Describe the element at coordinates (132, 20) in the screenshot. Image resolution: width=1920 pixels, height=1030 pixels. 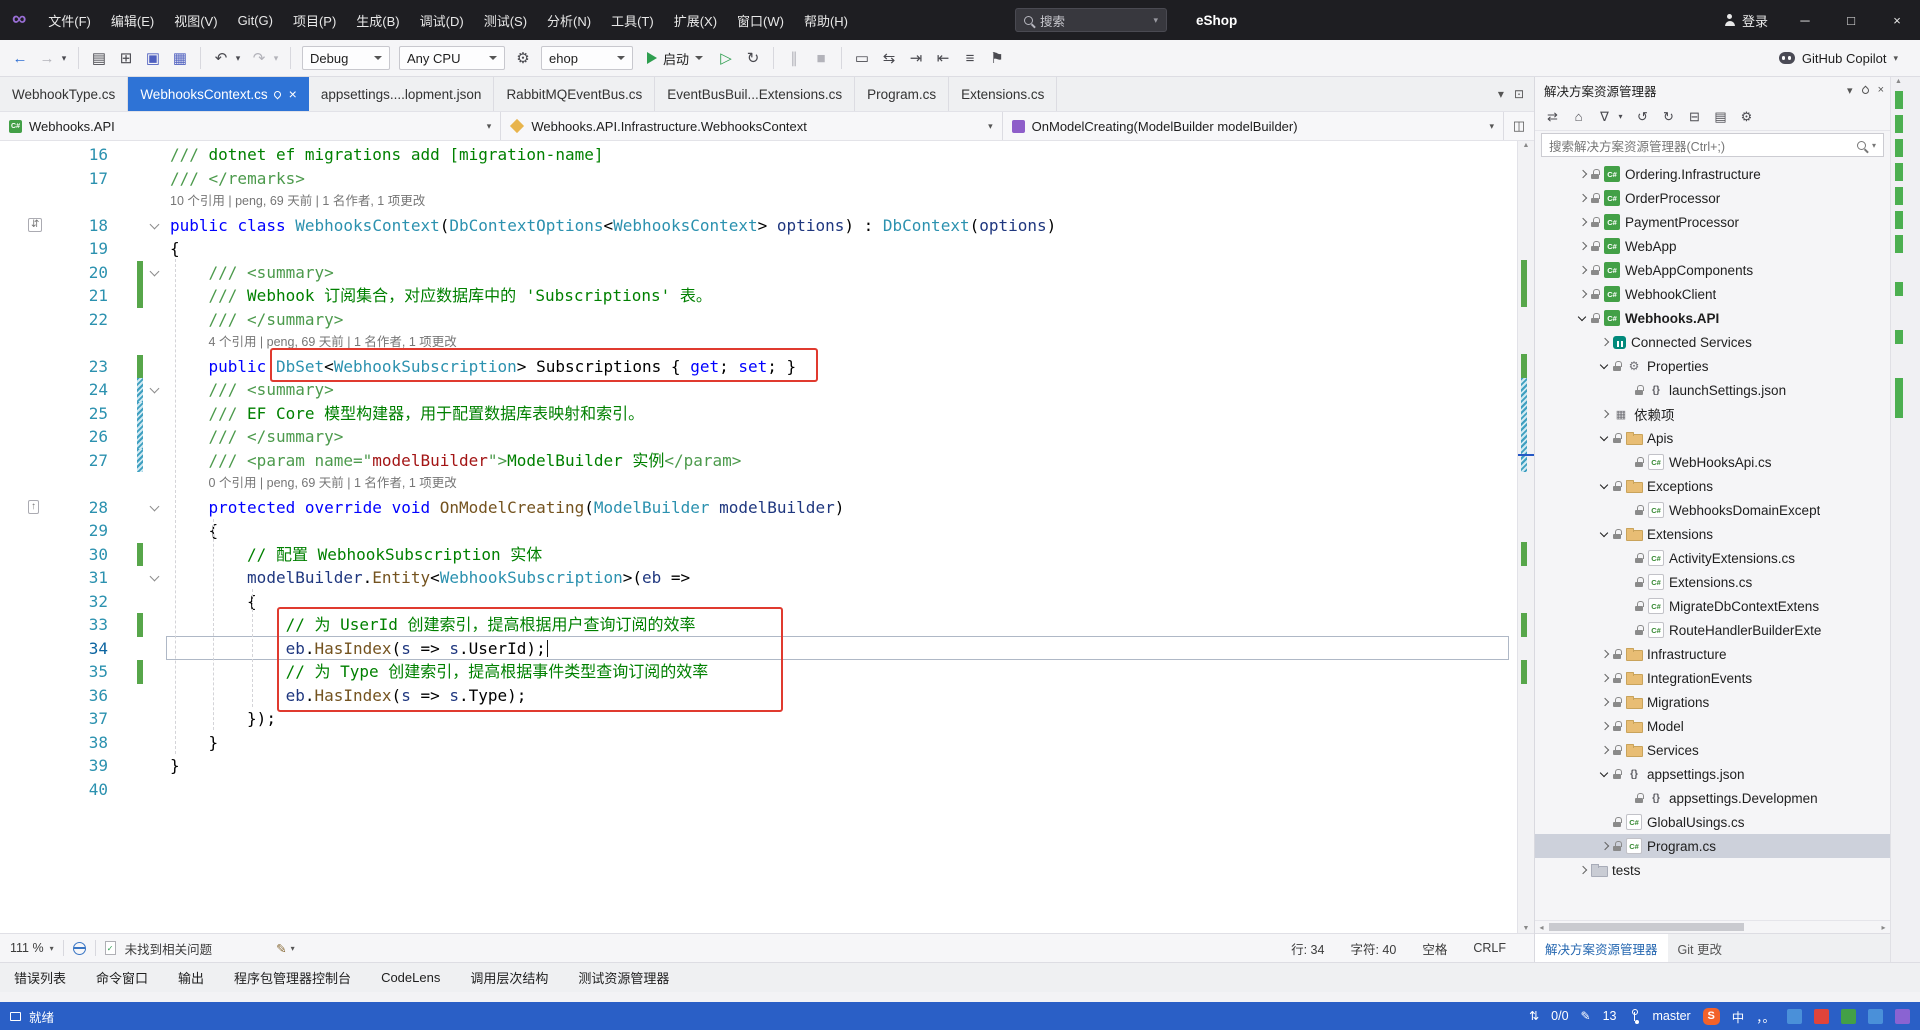
I see `menu-item-2: 编辑(E)` at that location.